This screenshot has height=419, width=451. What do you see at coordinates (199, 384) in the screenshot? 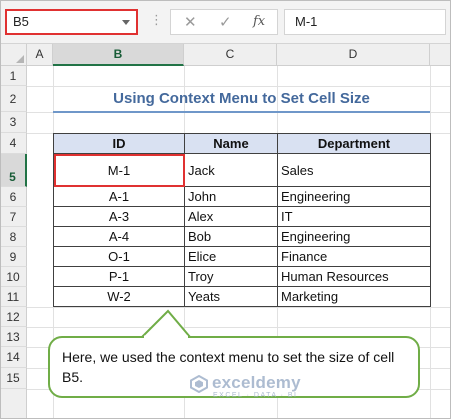
I see `exceldemy-logo-icon` at bounding box center [199, 384].